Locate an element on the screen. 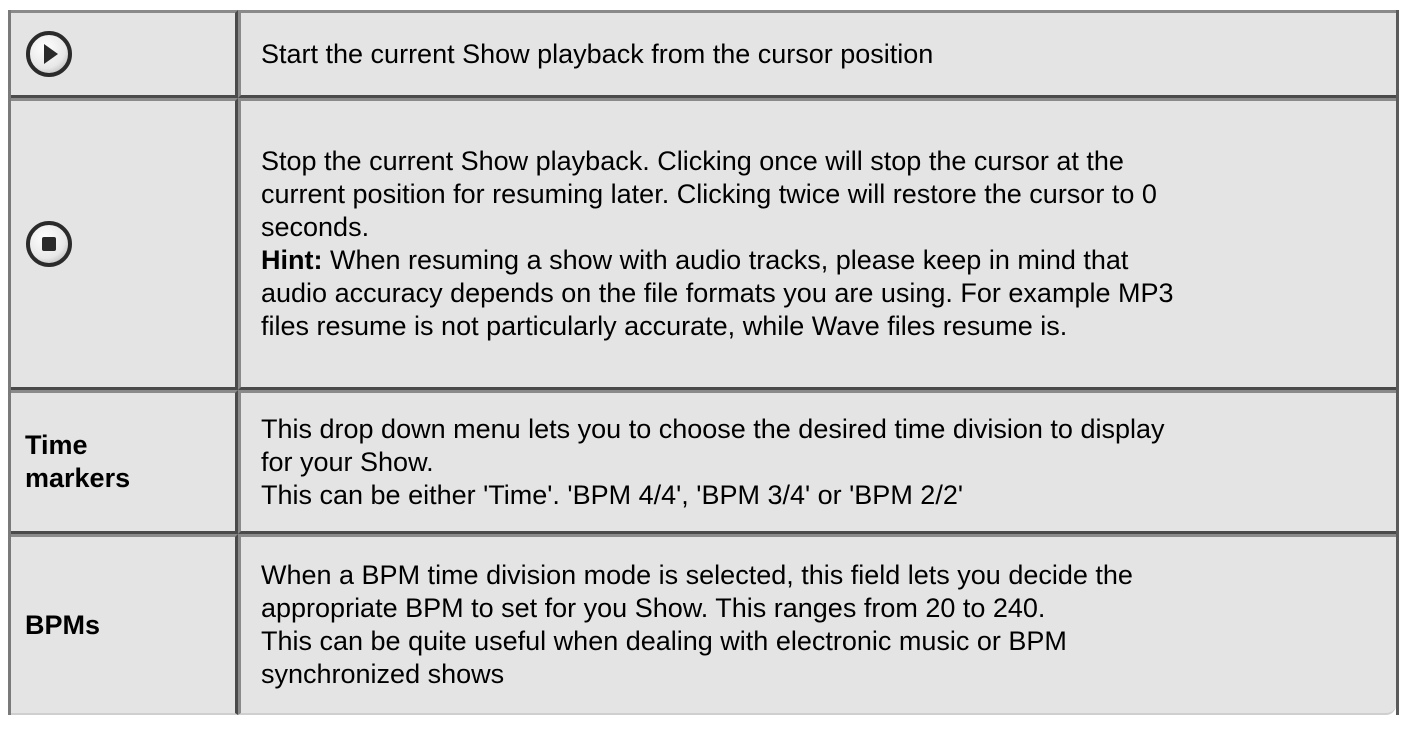 The width and height of the screenshot is (1407, 751). term-label: BPMs is located at coordinates (63, 624).